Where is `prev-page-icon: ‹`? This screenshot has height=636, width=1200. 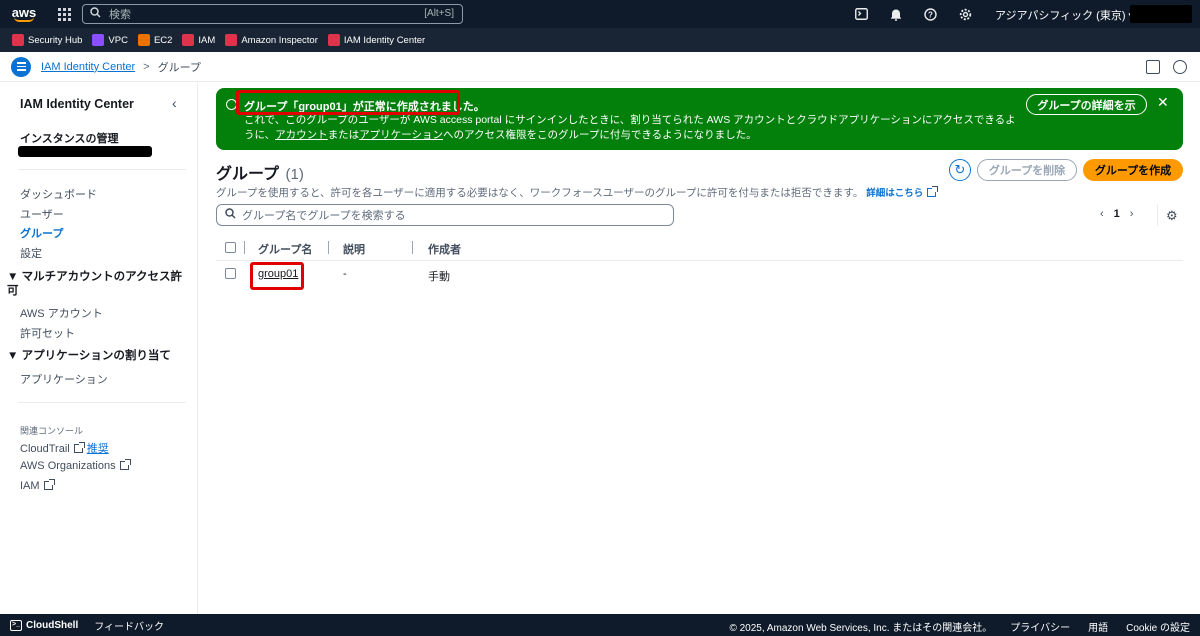
prev-page-icon: ‹ is located at coordinates (1102, 214).